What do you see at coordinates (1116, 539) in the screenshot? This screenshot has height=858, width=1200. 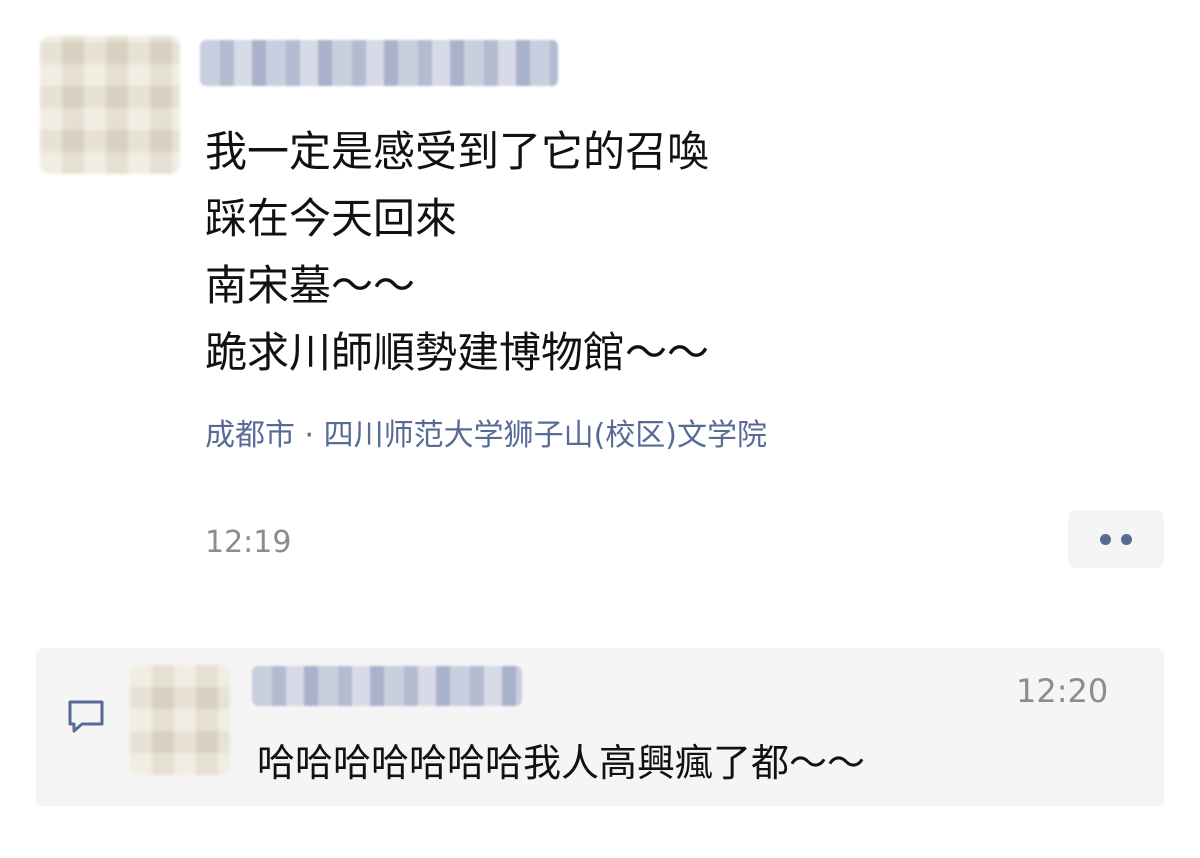 I see `more-actions-button` at bounding box center [1116, 539].